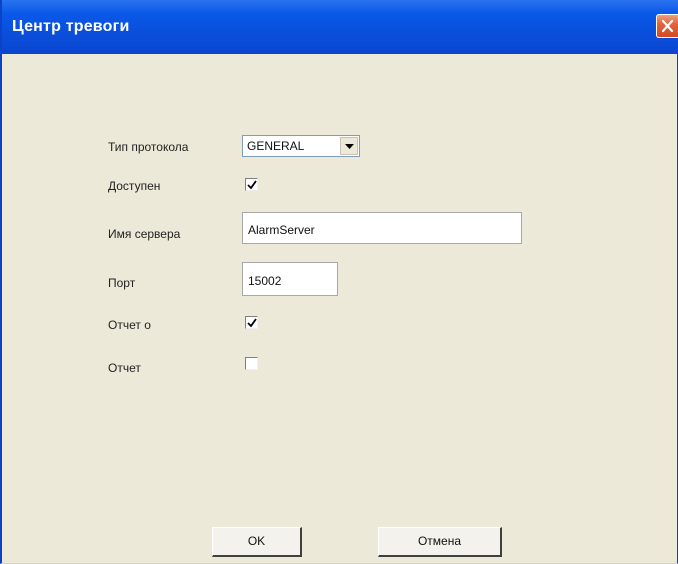 The width and height of the screenshot is (678, 564). I want to click on window-title: Центр тревоги, so click(71, 26).